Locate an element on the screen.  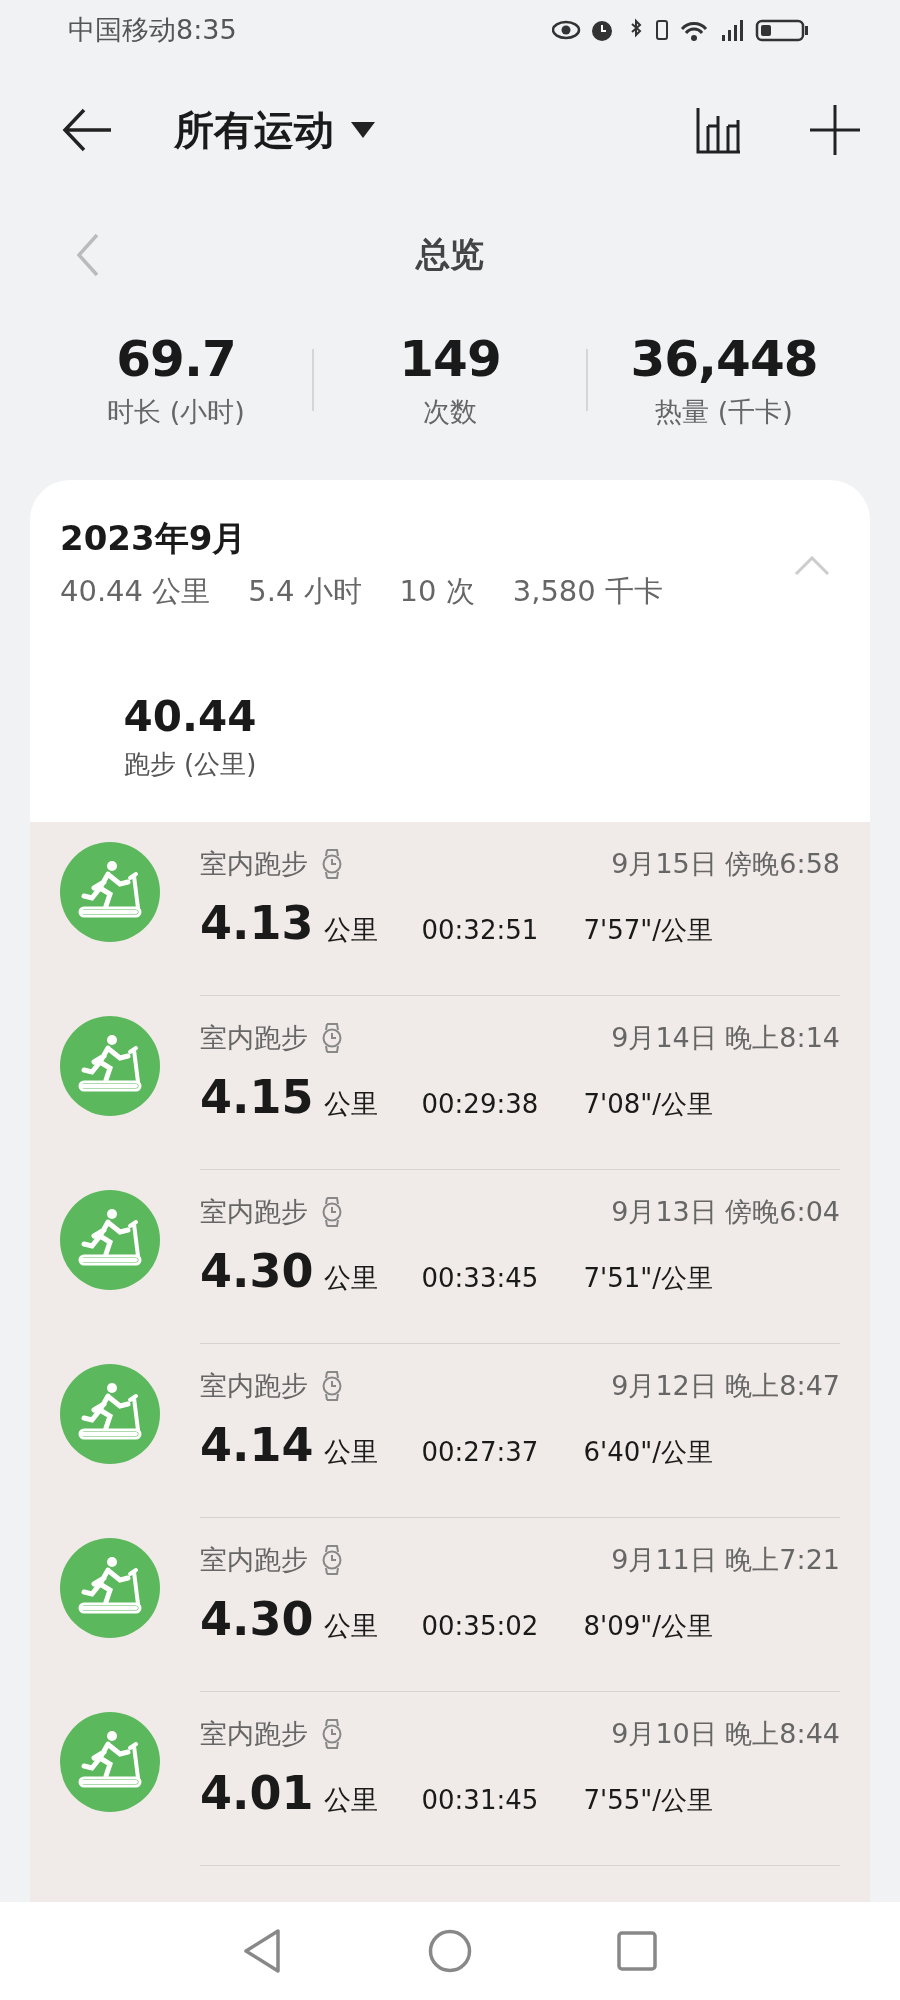
workout-row: 室内跑步 9月12日 晚上8:47 4.14 公里 00:27:37 6'40"/公里 is located at coordinates (450, 1431).